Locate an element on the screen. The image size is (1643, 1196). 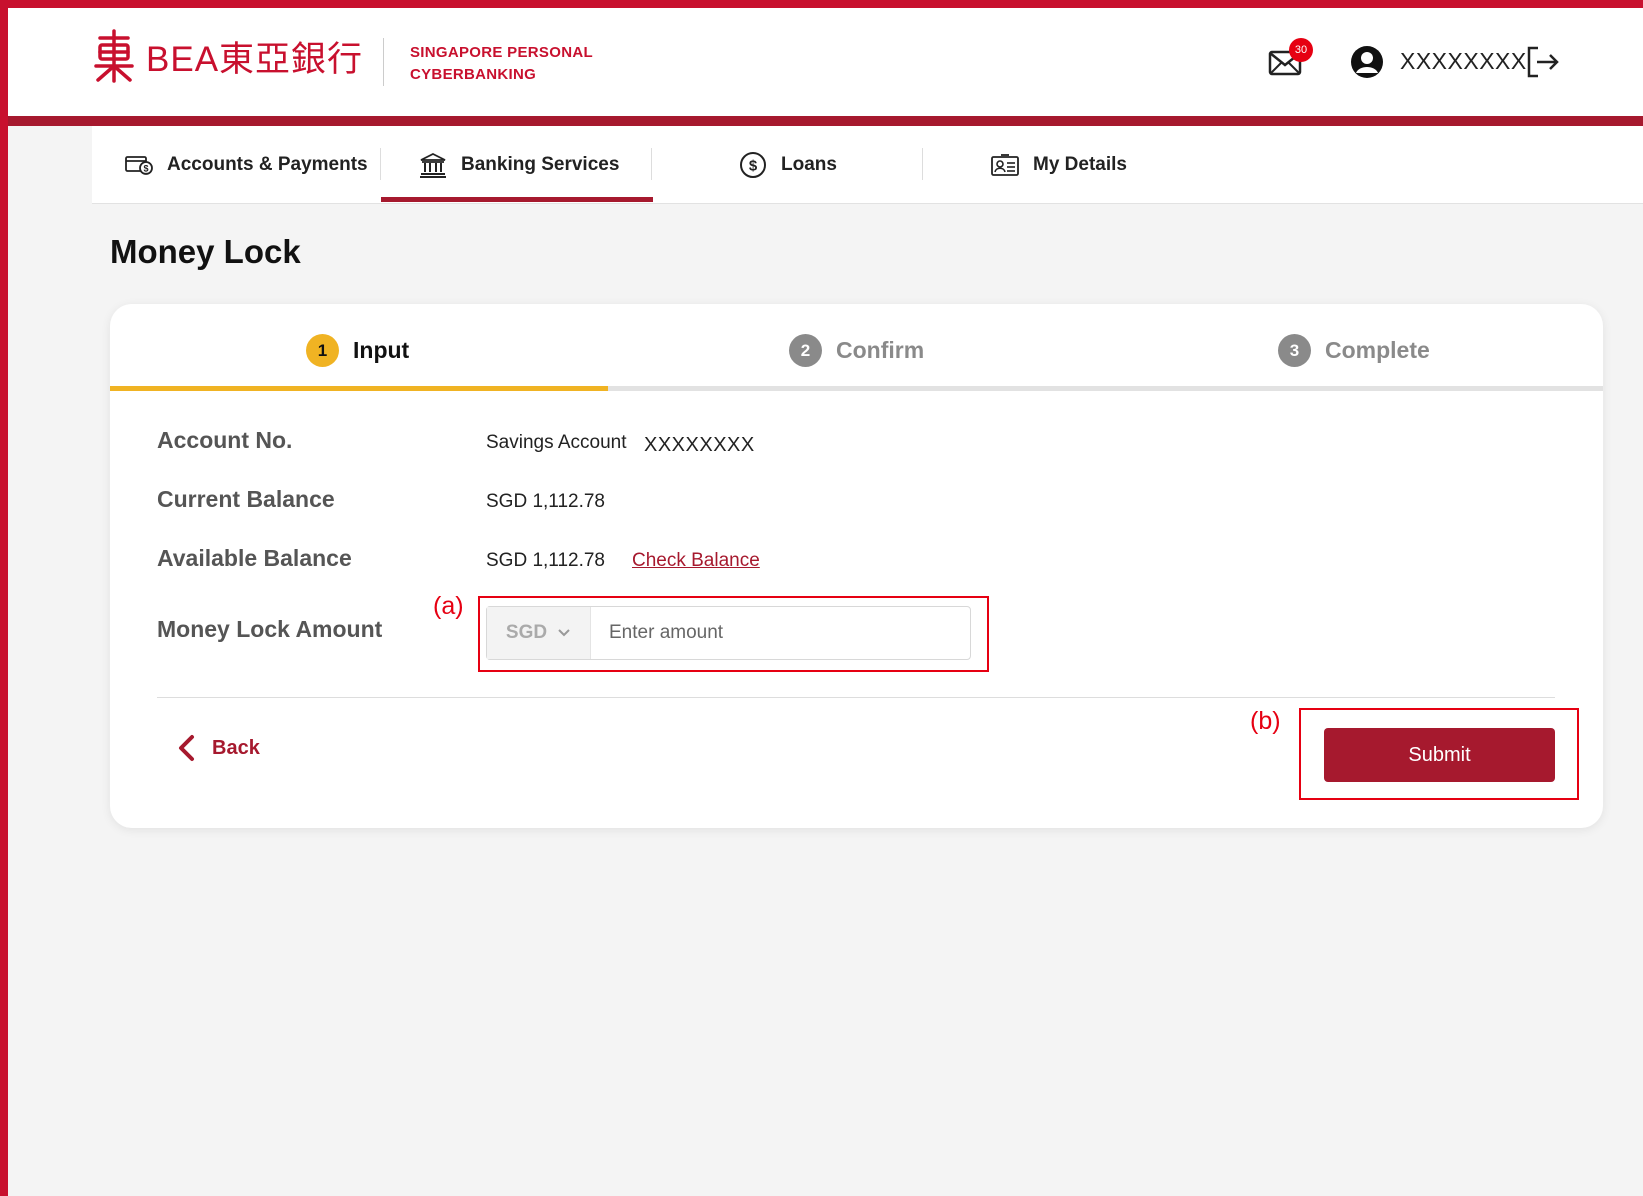
account-type: Savings Account is located at coordinates (556, 442).